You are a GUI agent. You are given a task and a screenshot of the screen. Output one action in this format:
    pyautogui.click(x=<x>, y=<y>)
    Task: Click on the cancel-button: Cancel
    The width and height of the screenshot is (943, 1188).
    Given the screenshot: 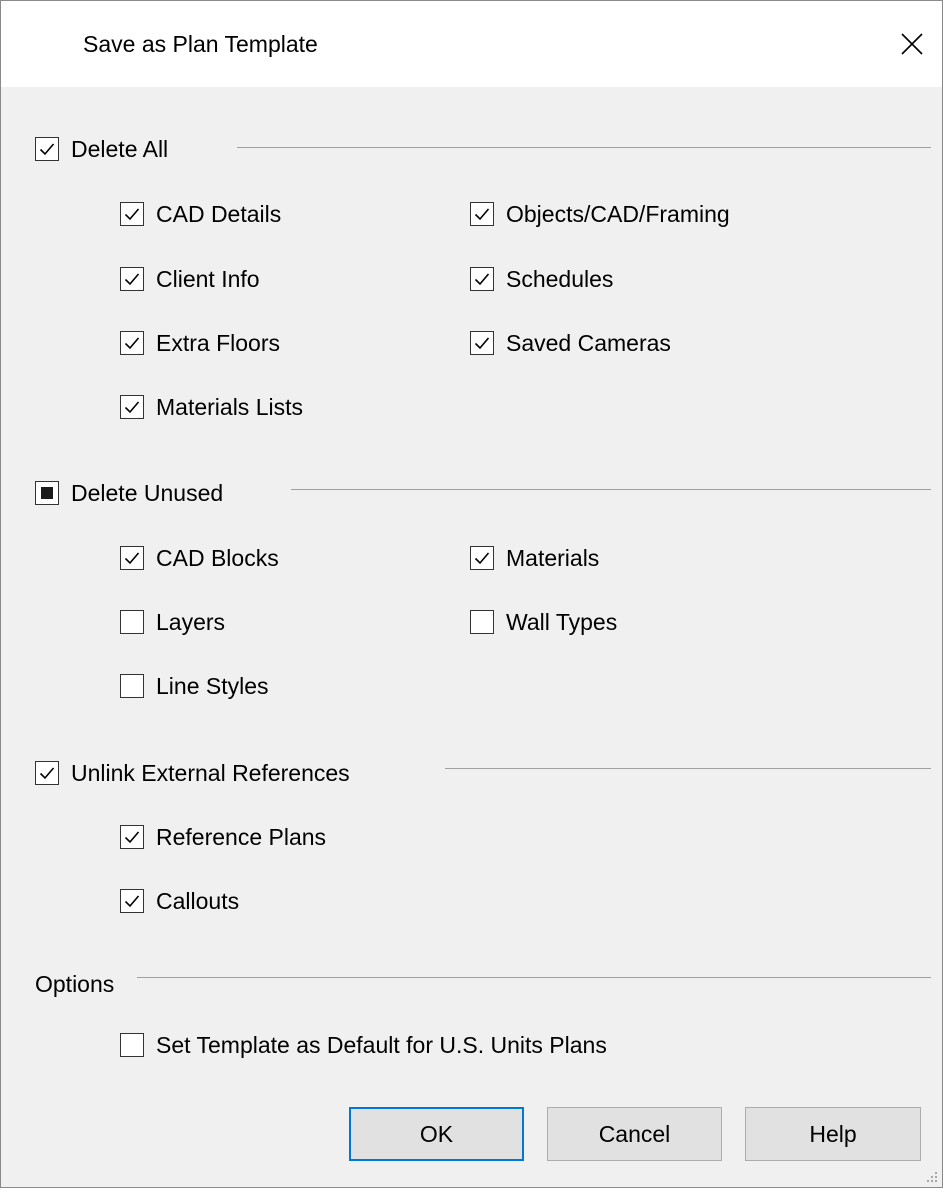 What is the action you would take?
    pyautogui.click(x=634, y=1134)
    